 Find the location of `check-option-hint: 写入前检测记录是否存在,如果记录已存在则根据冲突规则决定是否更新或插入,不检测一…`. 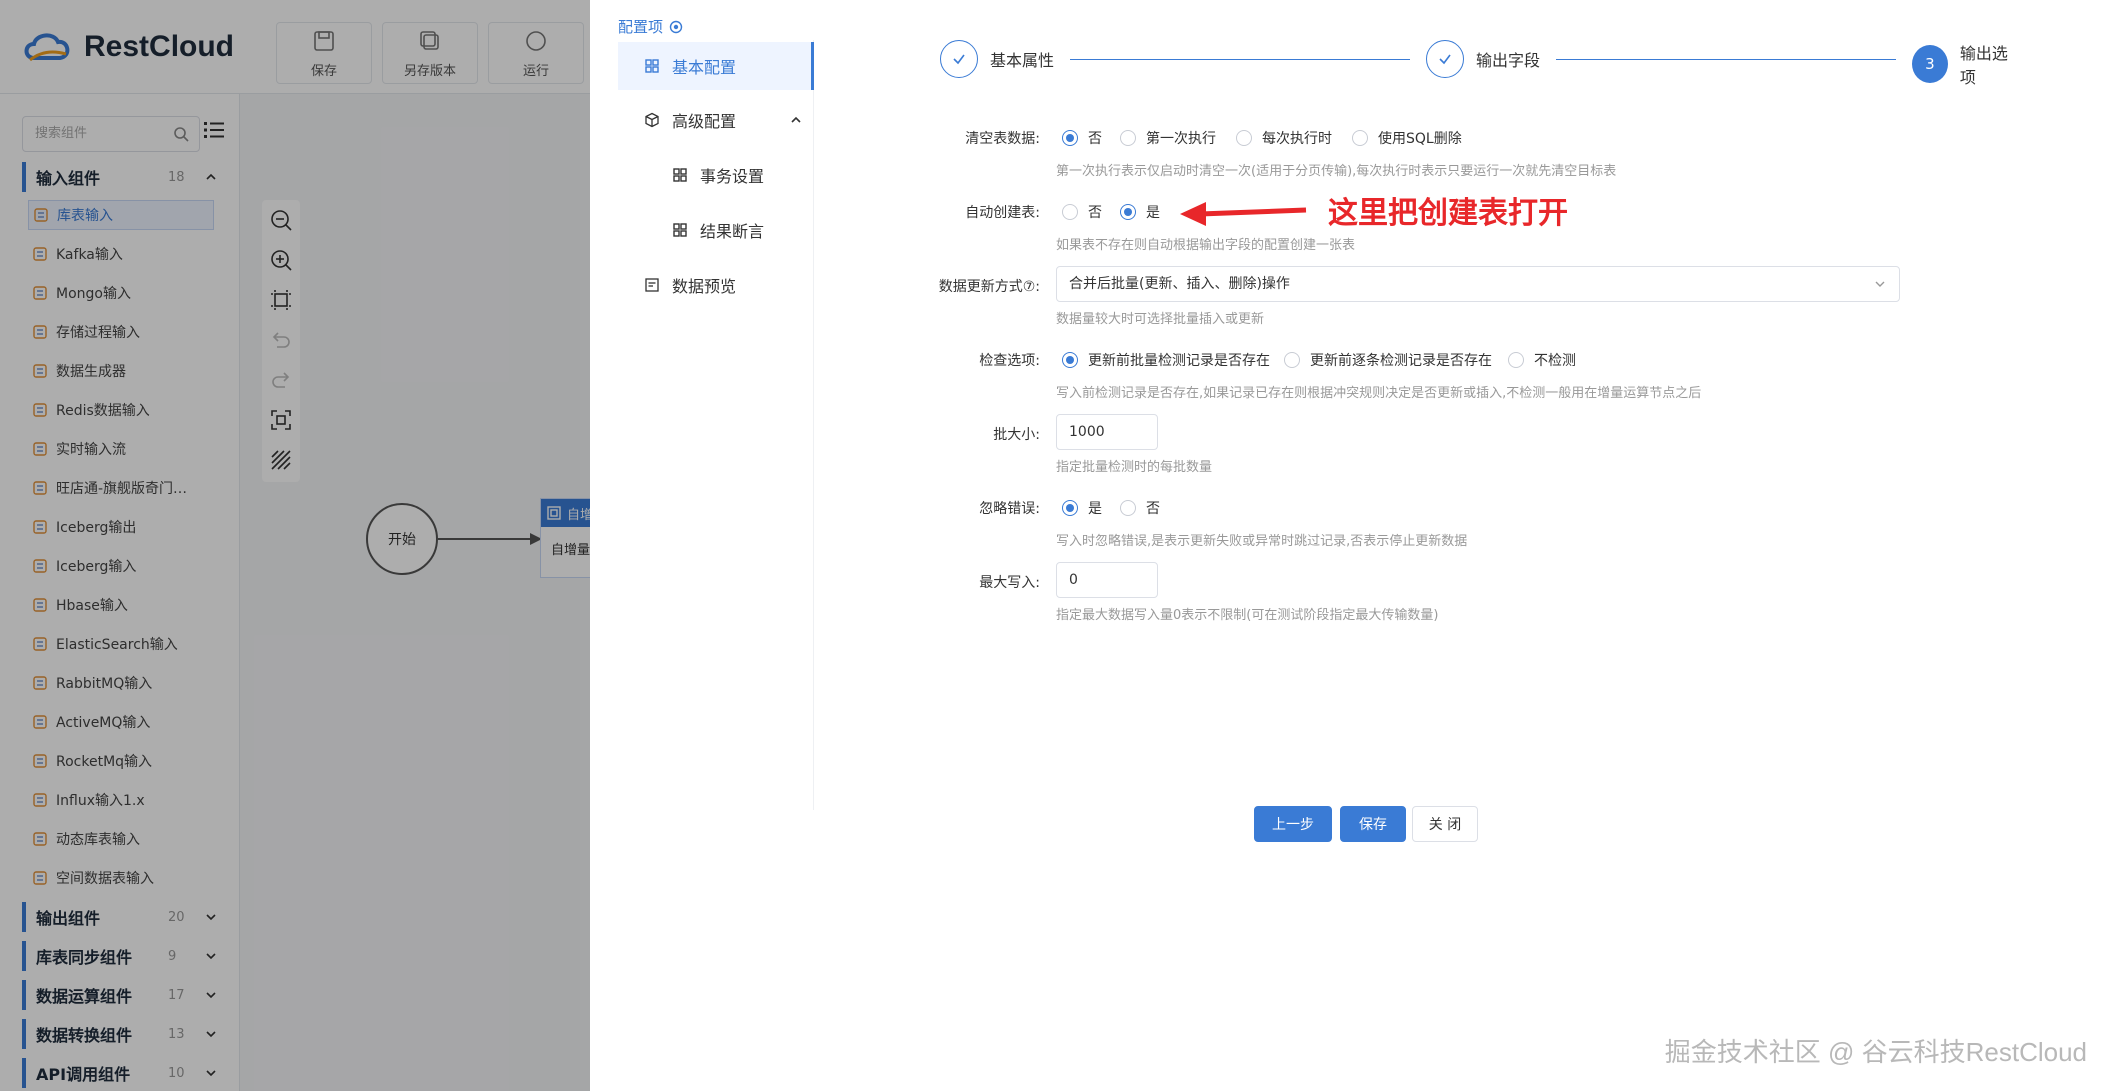

check-option-hint: 写入前检测记录是否存在,如果记录已存在则根据冲突规则决定是否更新或插入,不检测一… is located at coordinates (1379, 393).